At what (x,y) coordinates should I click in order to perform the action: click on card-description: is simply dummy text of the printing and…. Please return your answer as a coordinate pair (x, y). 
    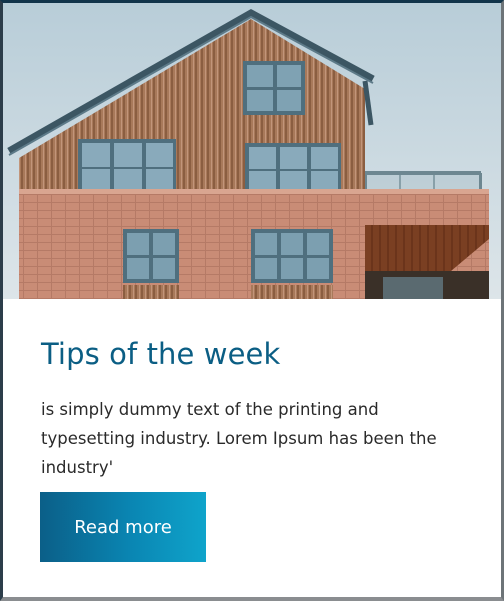
    Looking at the image, I should click on (239, 438).